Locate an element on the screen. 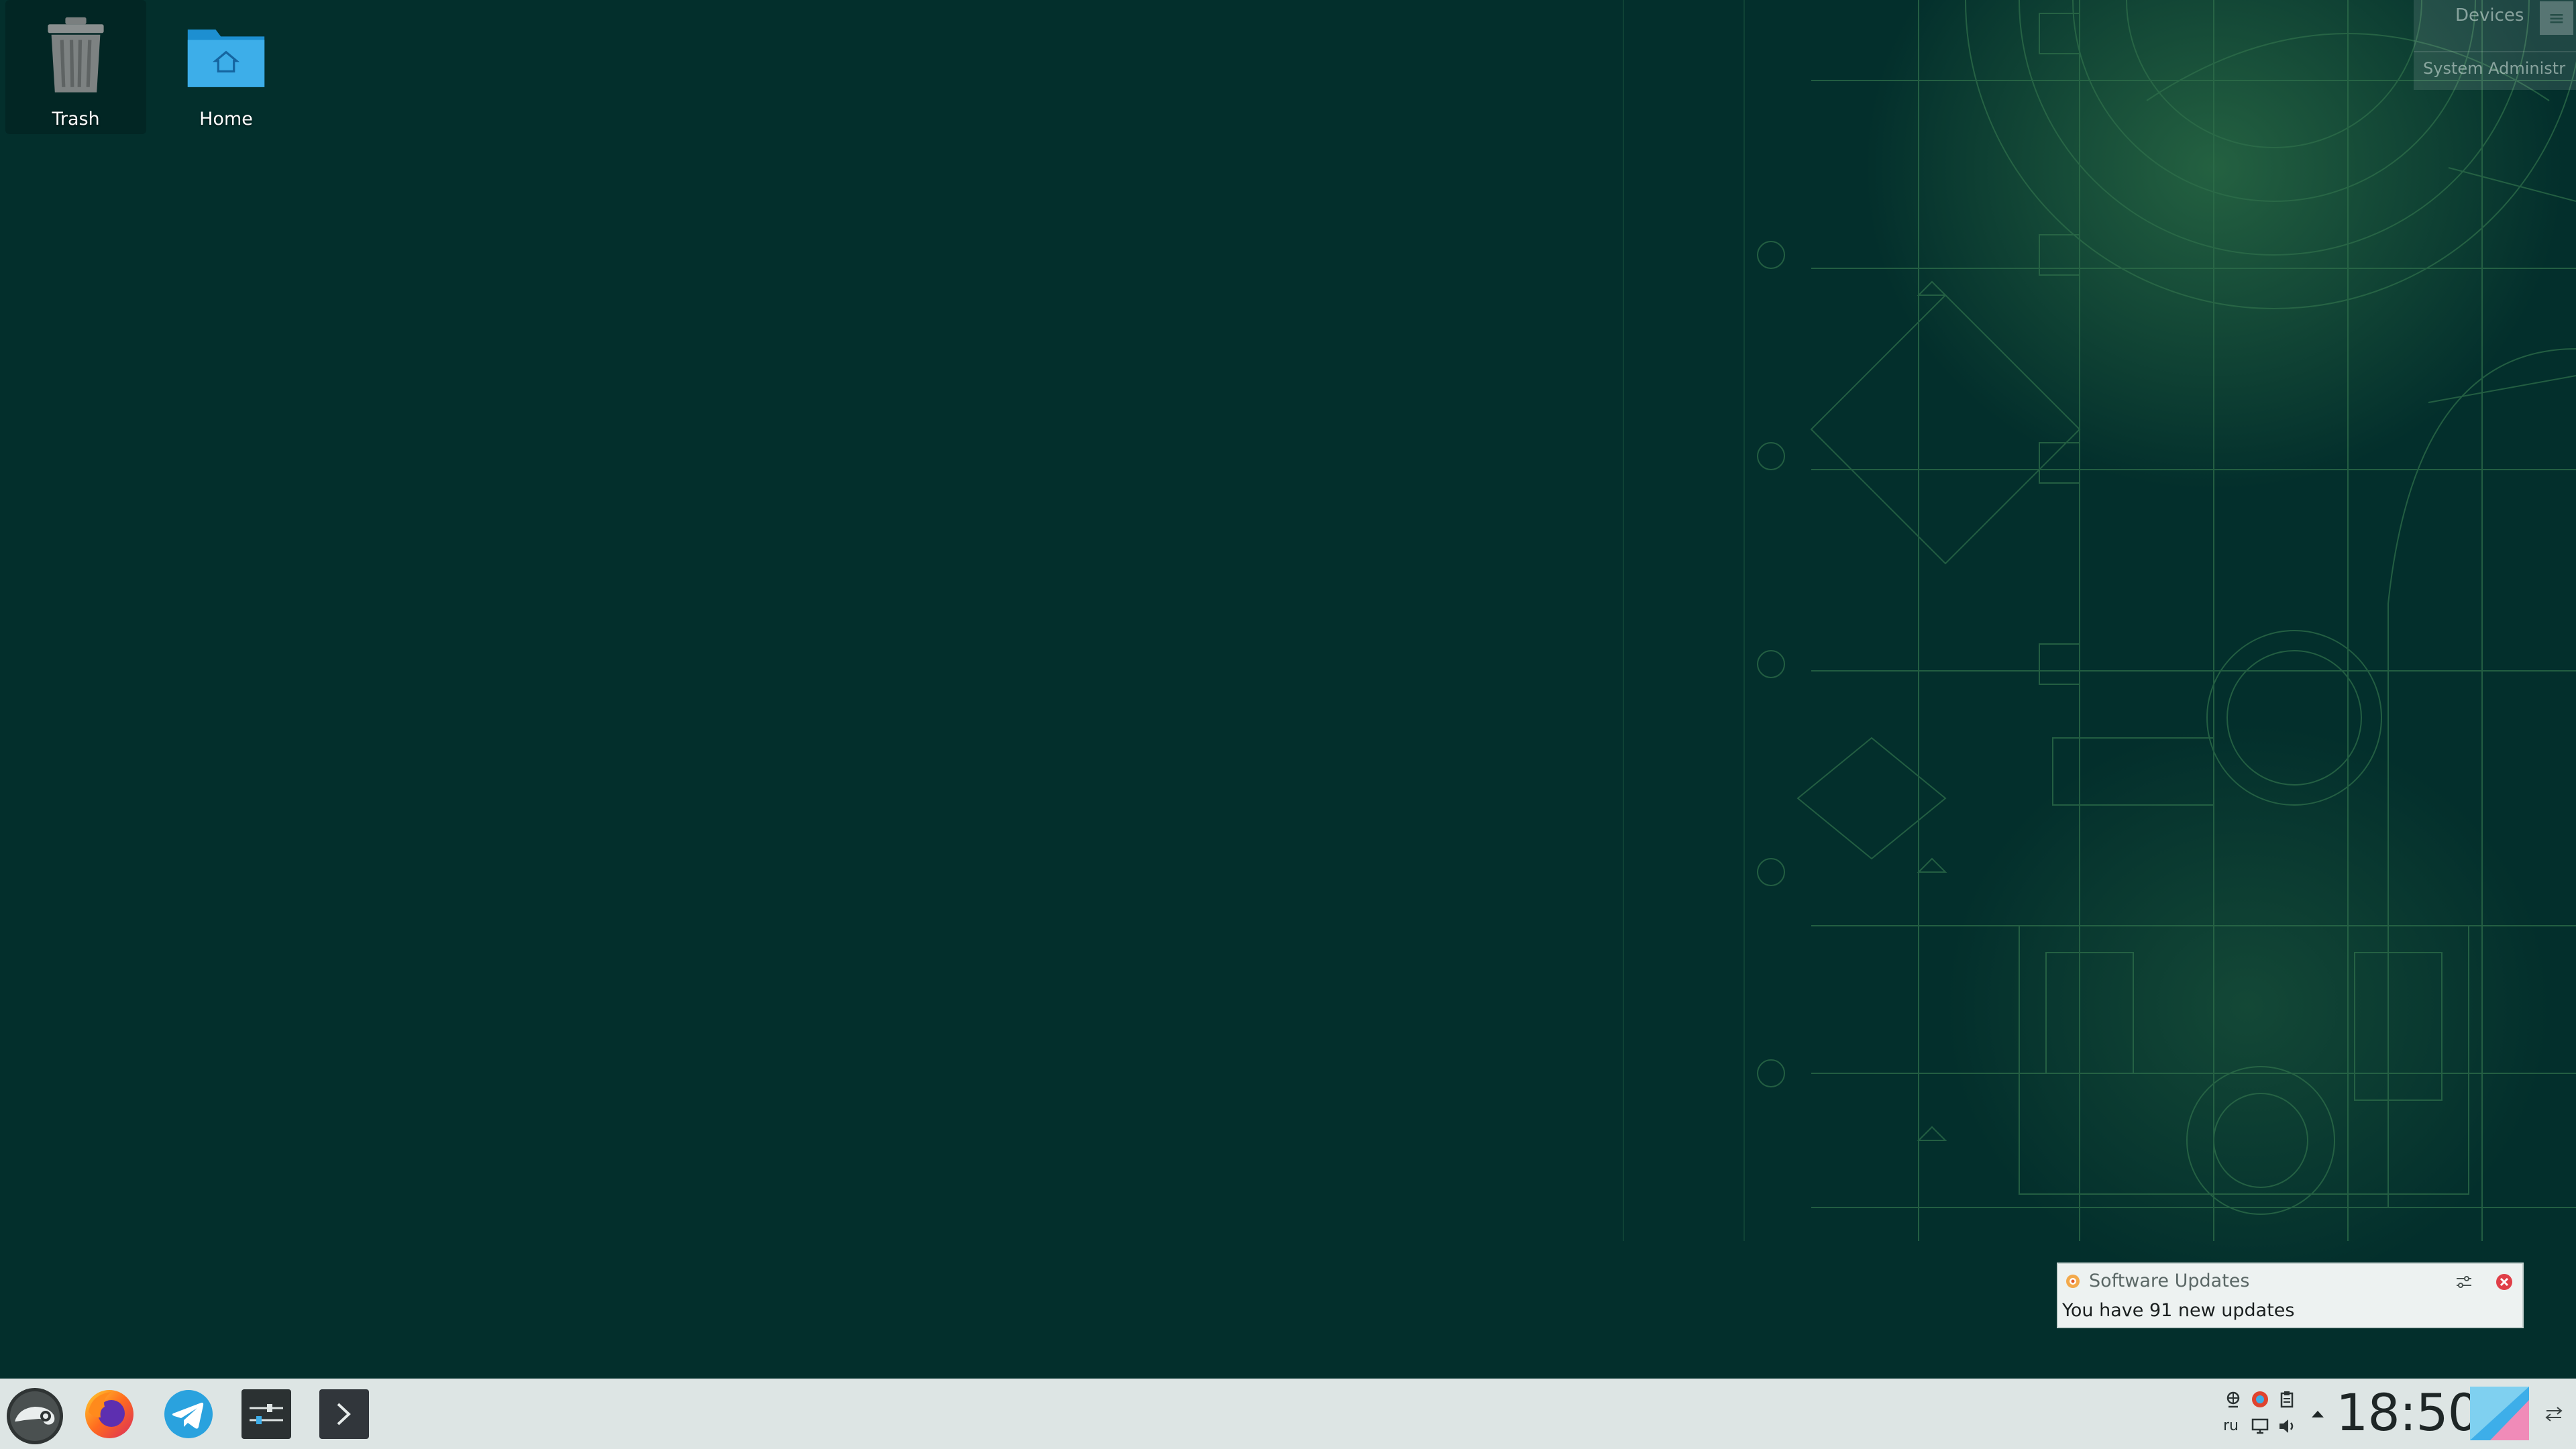 The width and height of the screenshot is (2576, 1449). home-folder-icon is located at coordinates (226, 58).